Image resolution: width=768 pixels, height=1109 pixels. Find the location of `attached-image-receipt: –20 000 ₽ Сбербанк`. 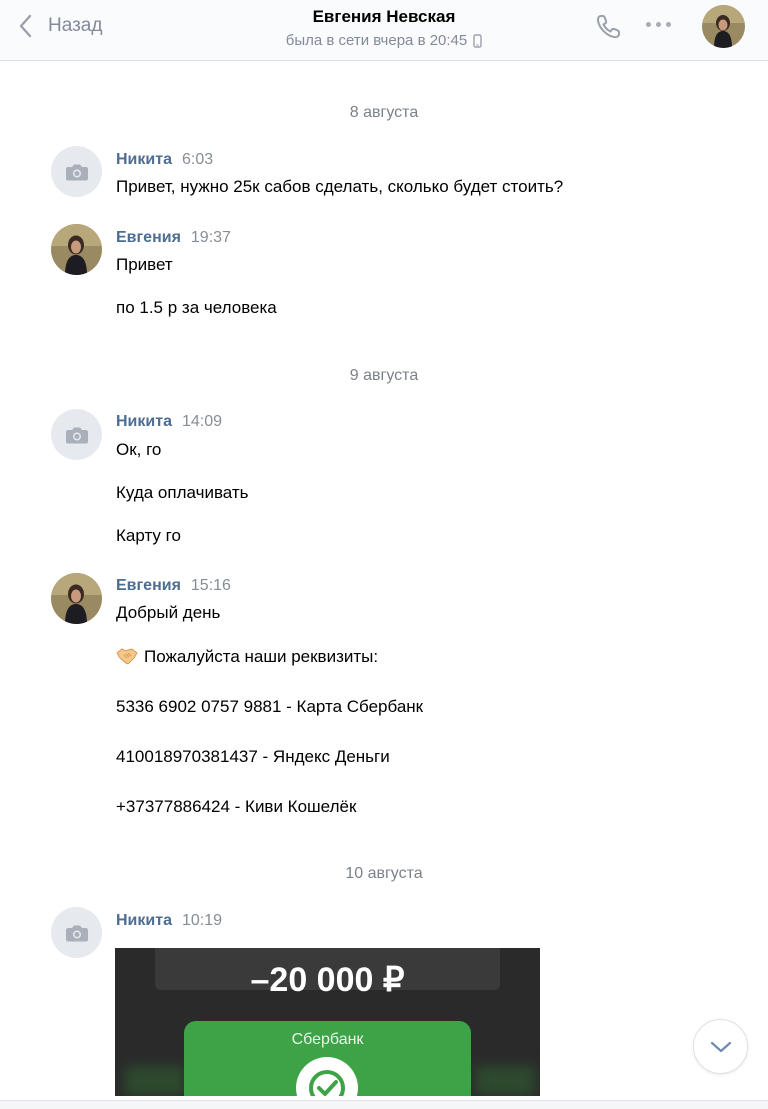

attached-image-receipt: –20 000 ₽ Сбербанк is located at coordinates (327, 1022).